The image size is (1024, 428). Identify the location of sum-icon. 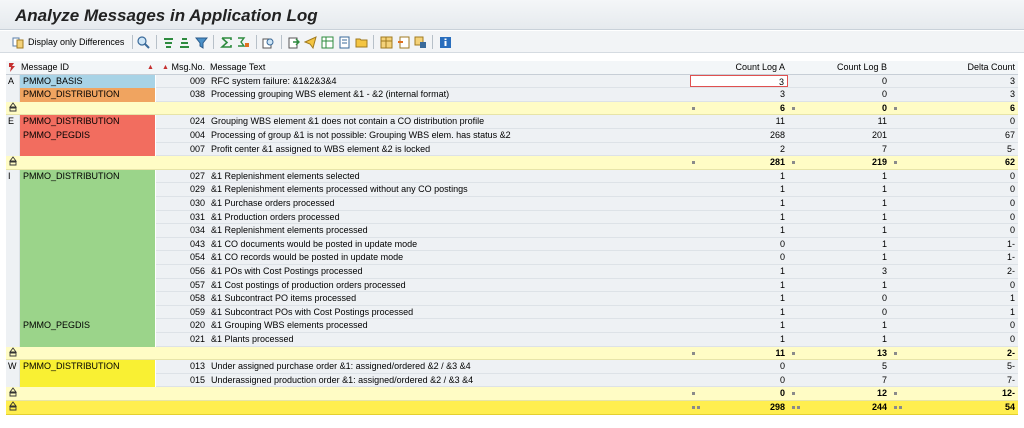
(226, 42).